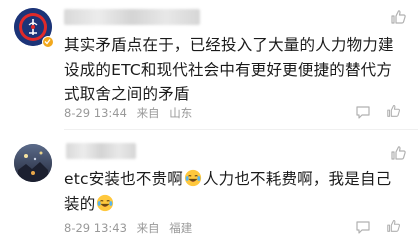  I want to click on comment-location: 山东, so click(181, 113).